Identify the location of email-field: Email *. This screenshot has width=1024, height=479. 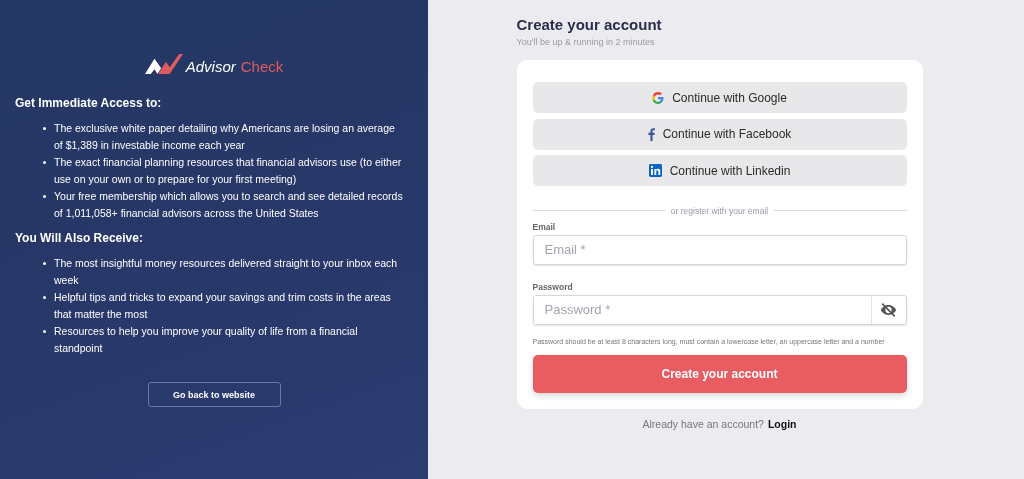
(719, 249).